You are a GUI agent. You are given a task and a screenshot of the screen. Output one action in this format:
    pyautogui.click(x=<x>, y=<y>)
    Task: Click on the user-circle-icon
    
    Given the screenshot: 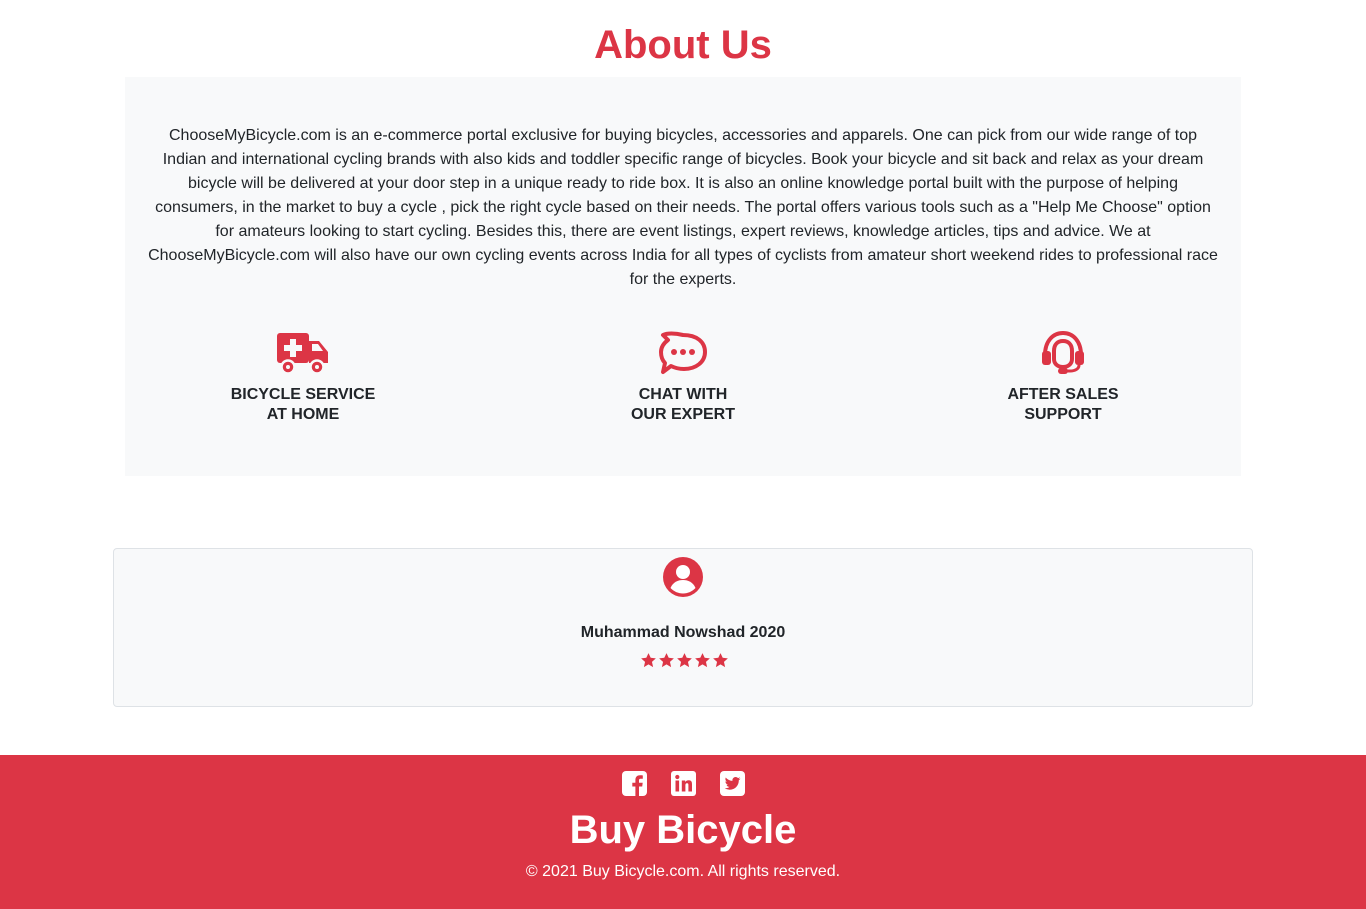 What is the action you would take?
    pyautogui.click(x=683, y=577)
    